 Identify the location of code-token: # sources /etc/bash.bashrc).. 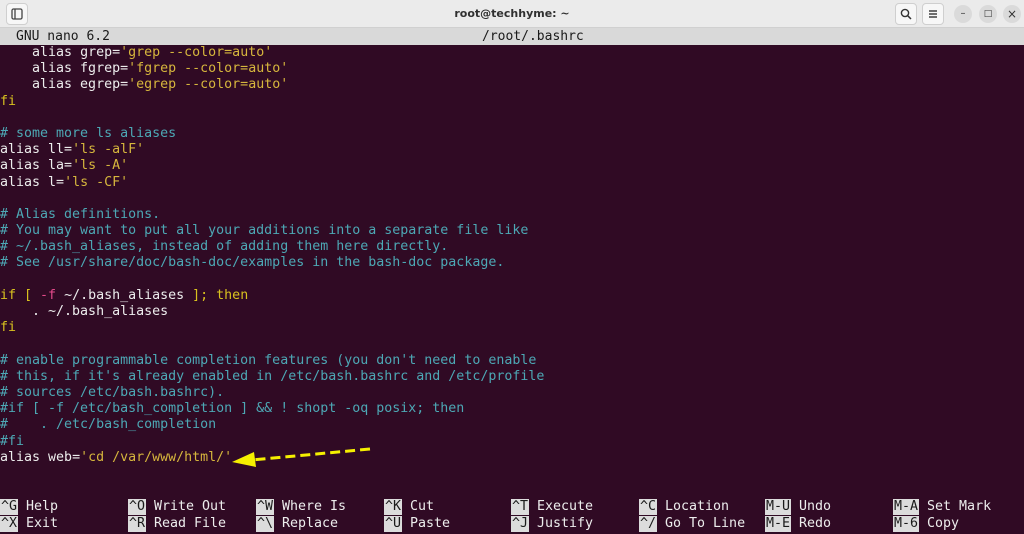
(112, 392).